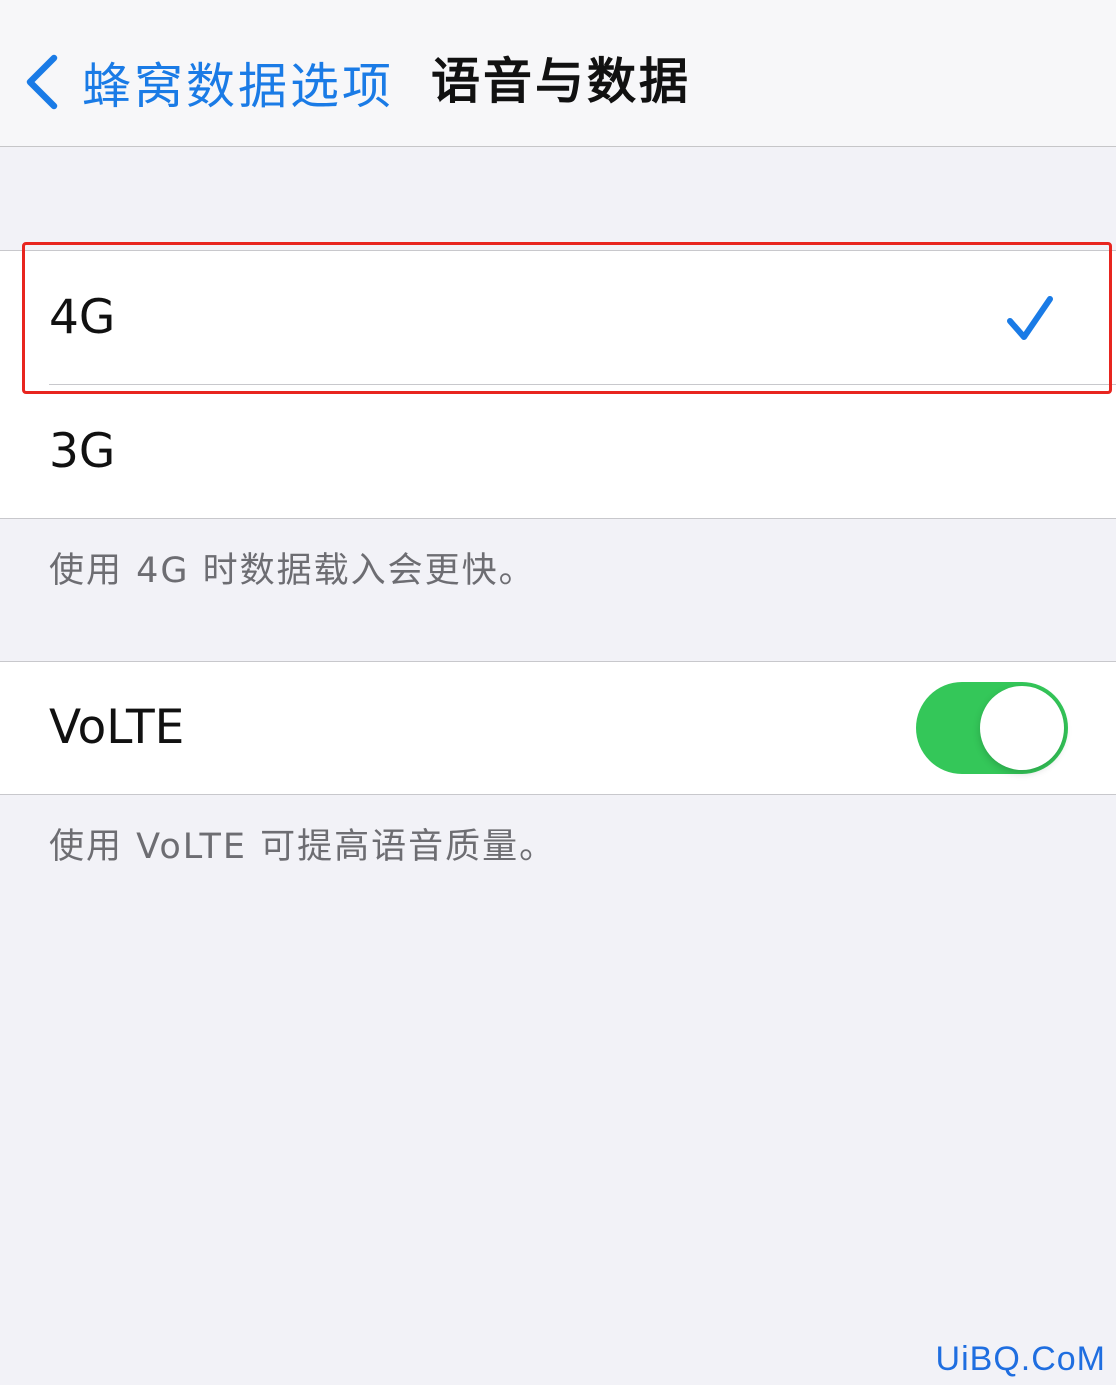  I want to click on volte-label: VoLTE, so click(117, 727).